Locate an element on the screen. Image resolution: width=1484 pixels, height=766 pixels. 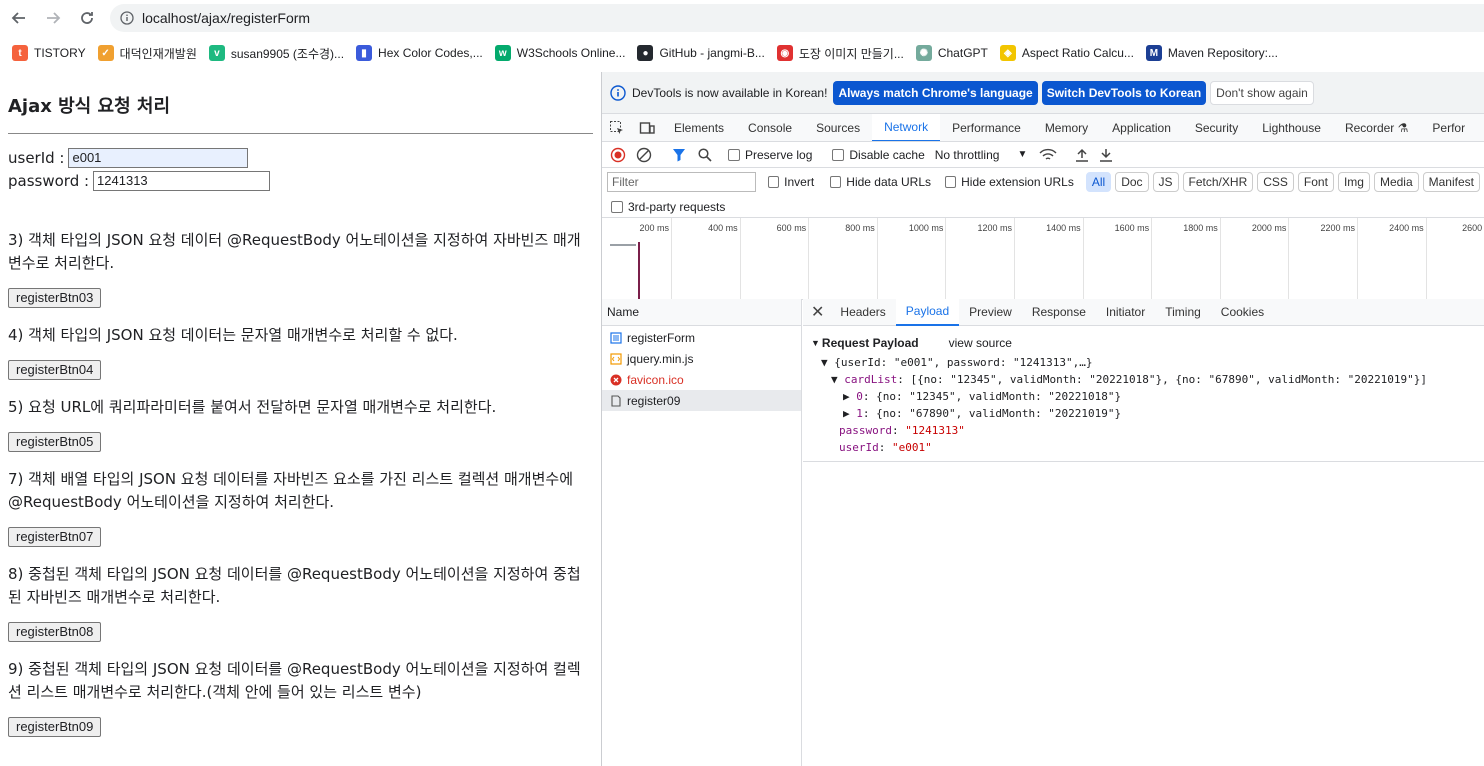
type-filter-pill: JS is located at coordinates (1165, 182).